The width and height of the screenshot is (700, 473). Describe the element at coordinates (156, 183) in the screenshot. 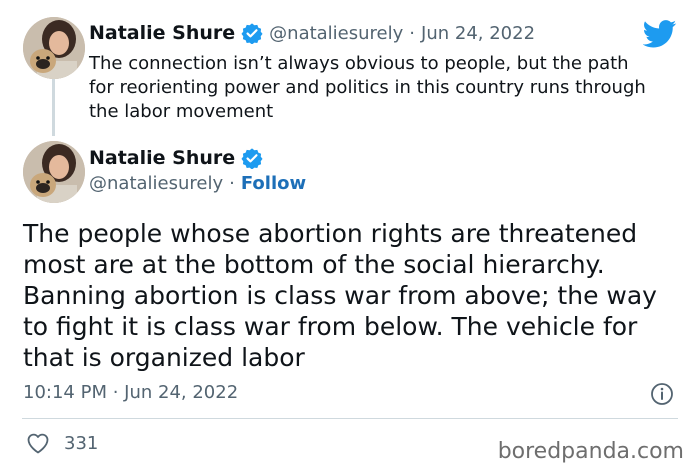

I see `main-author-handle: @nataliesurely` at that location.